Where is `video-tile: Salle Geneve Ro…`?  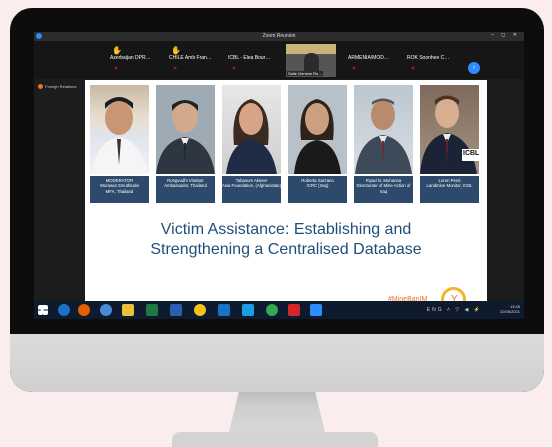
video-tile: Salle Geneve Ro… is located at coordinates (311, 60).